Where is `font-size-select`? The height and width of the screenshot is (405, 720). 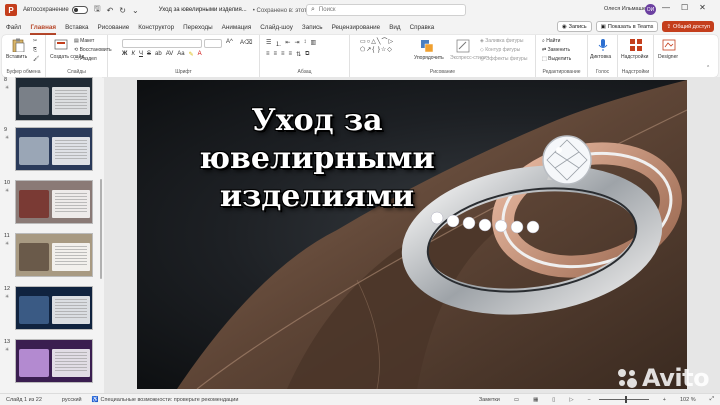
font-size-select is located at coordinates (213, 43).